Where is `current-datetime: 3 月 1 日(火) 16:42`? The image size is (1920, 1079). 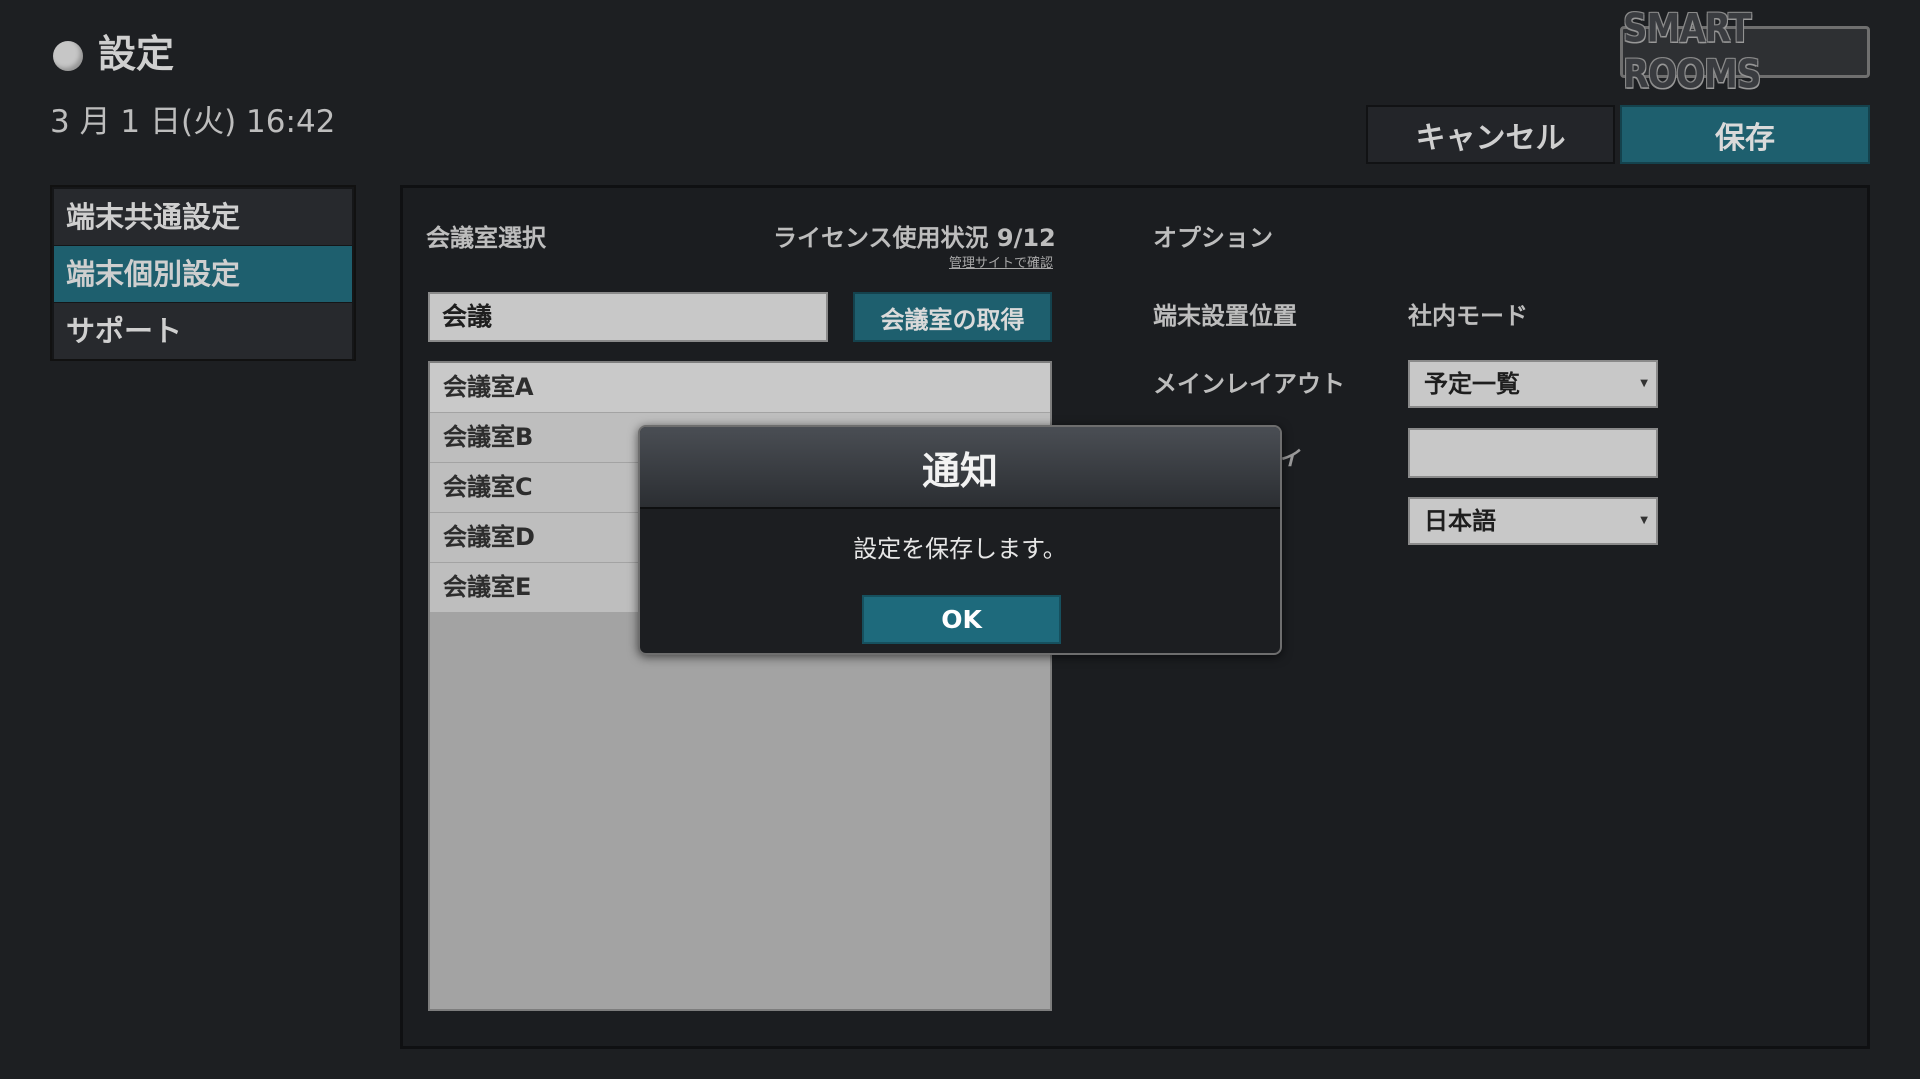
current-datetime: 3 月 1 日(火) 16:42 is located at coordinates (193, 122).